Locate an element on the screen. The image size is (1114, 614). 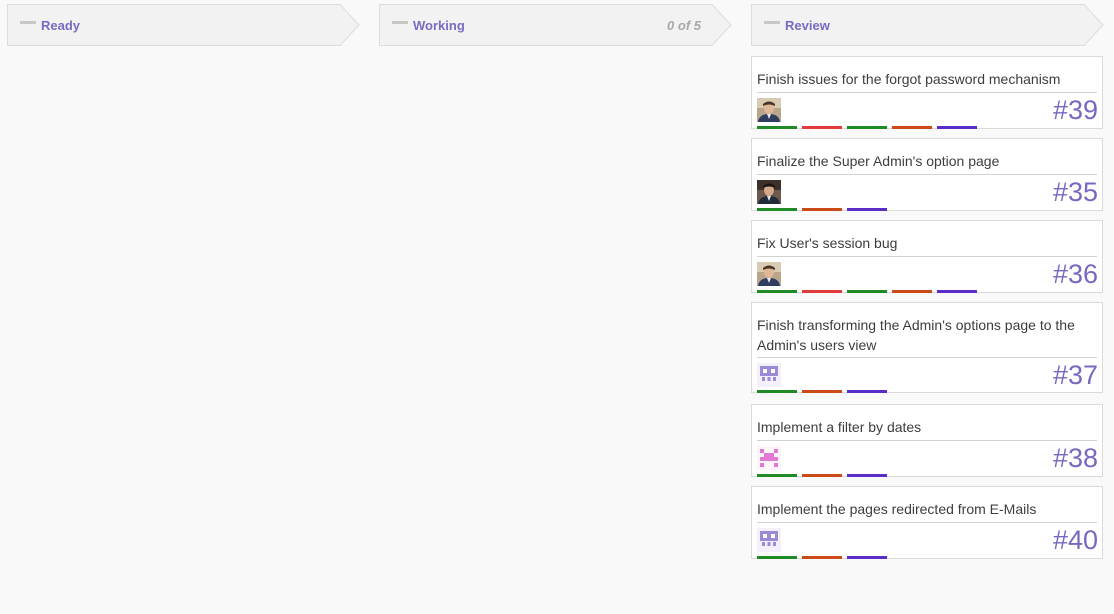
issue-title: Finalize the Super Admin's option page is located at coordinates (924, 161).